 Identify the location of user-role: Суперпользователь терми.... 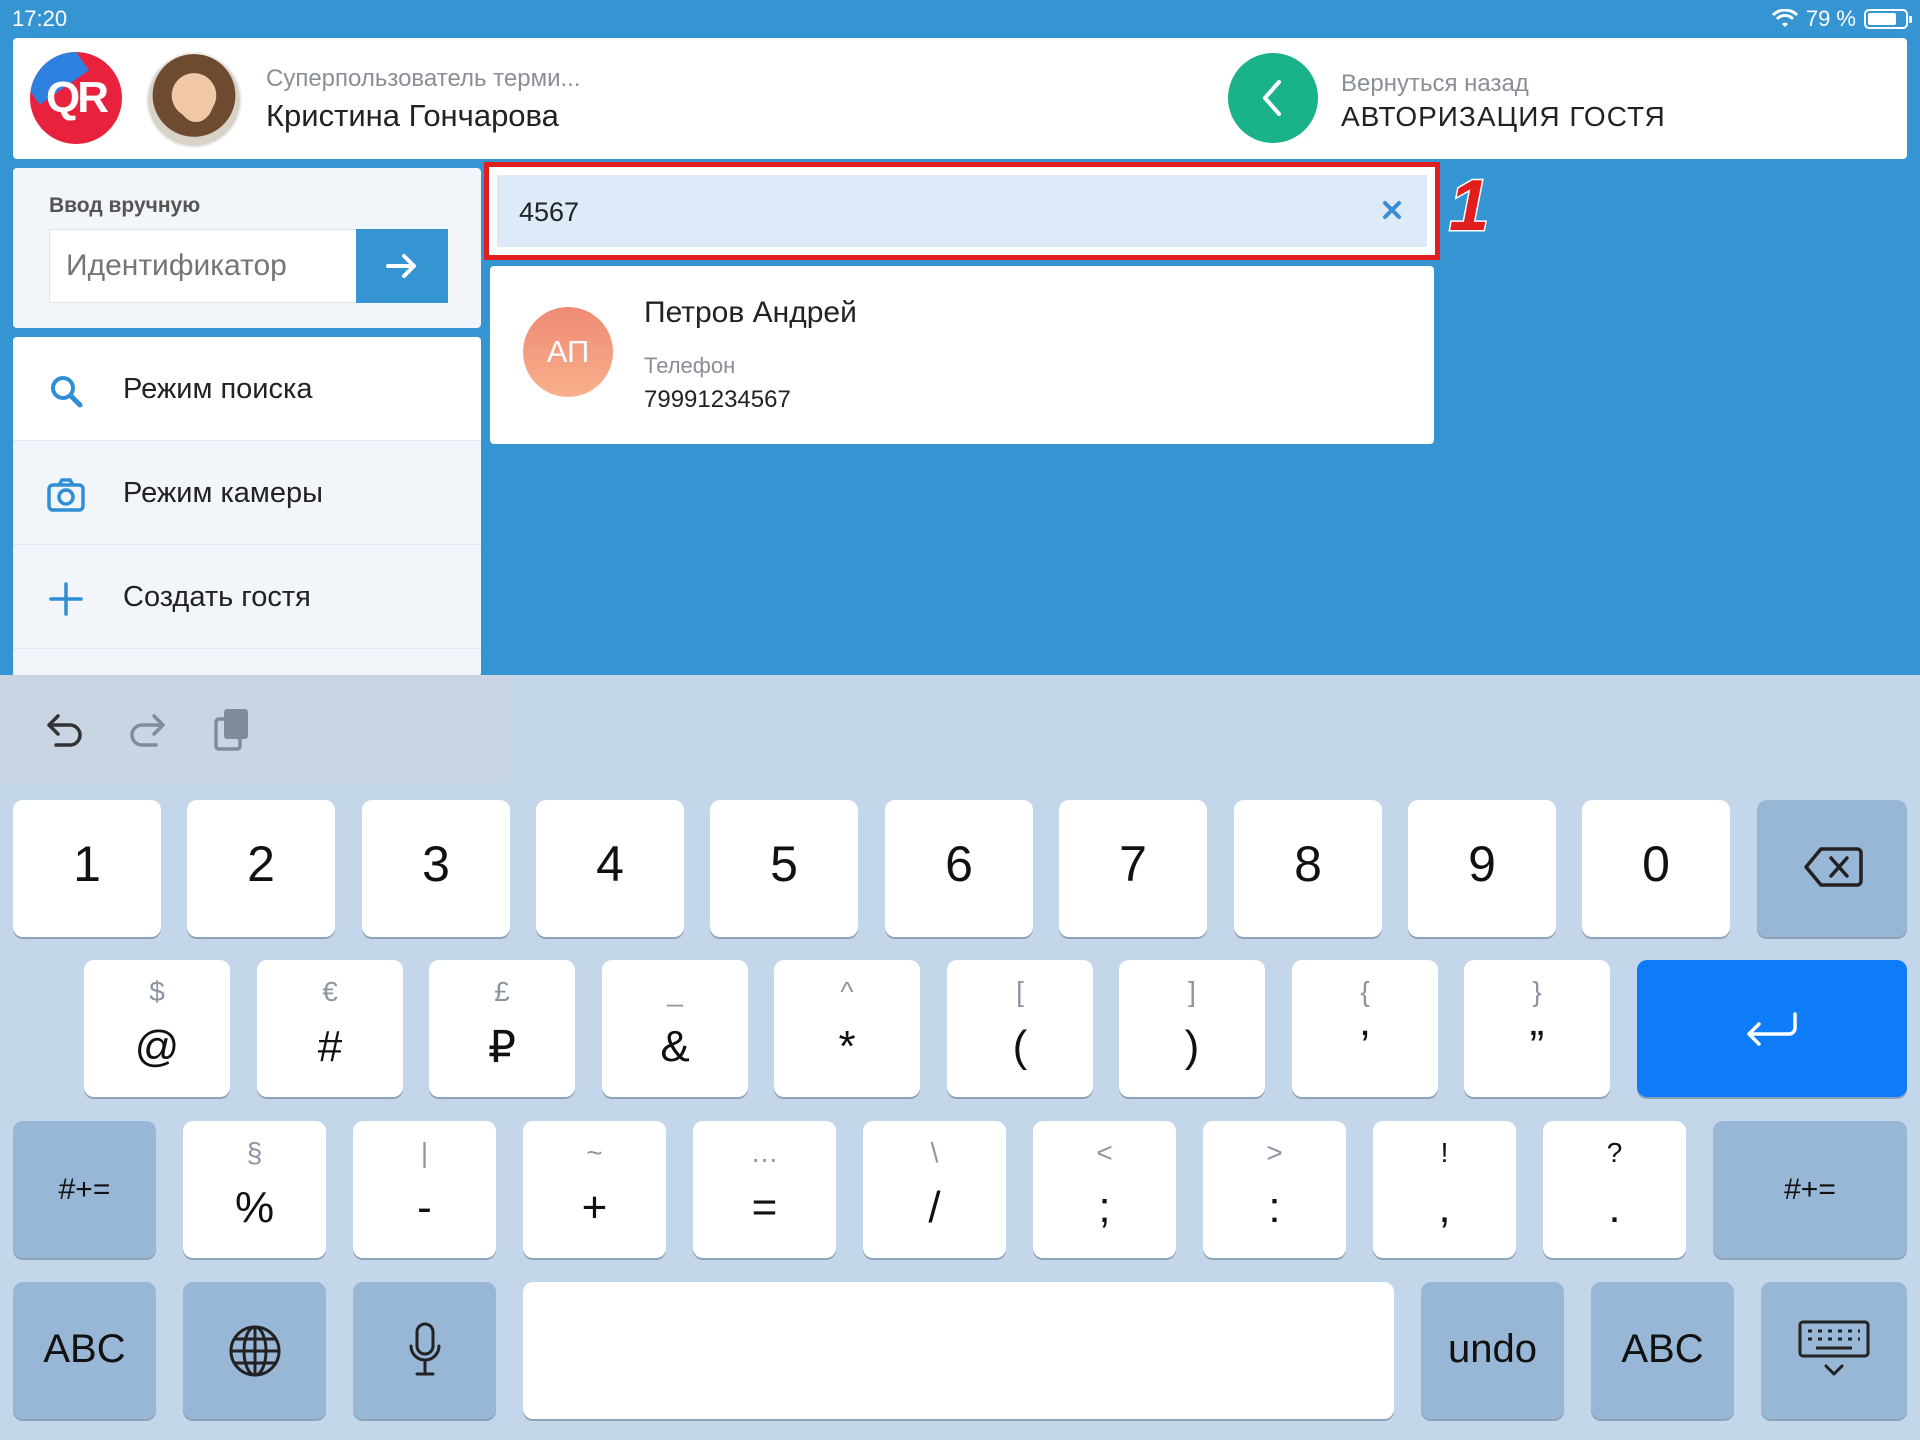
(423, 78).